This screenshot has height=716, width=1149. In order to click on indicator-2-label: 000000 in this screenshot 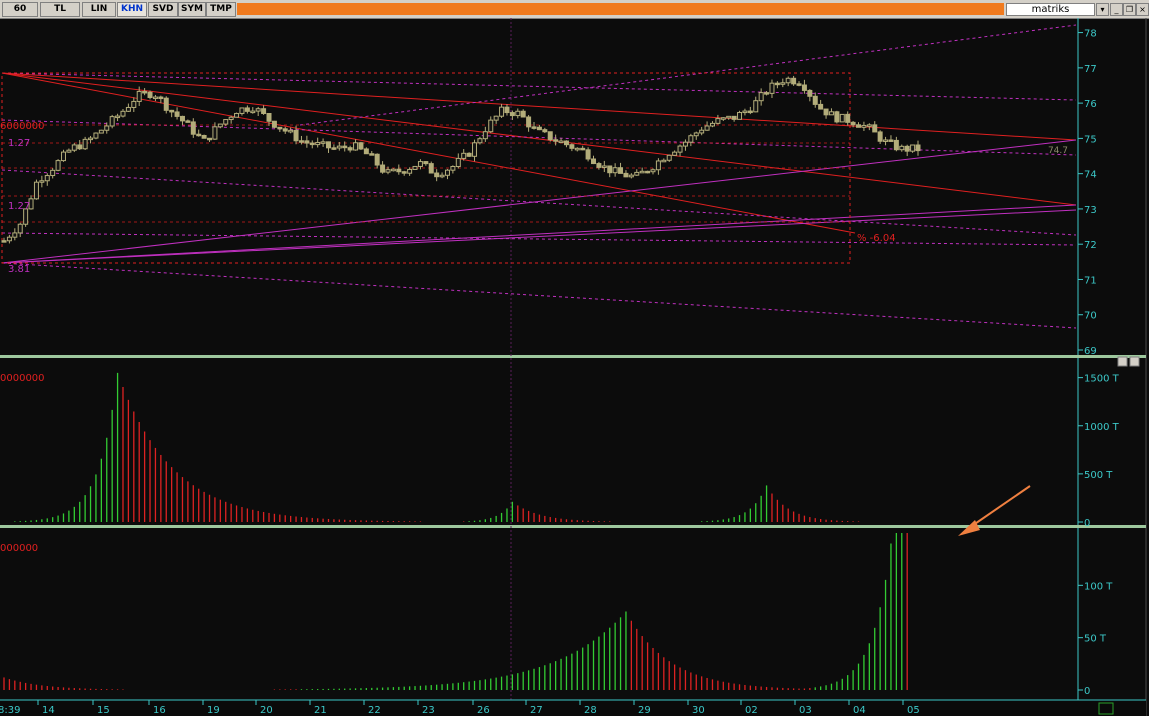, I will do `click(19, 548)`.